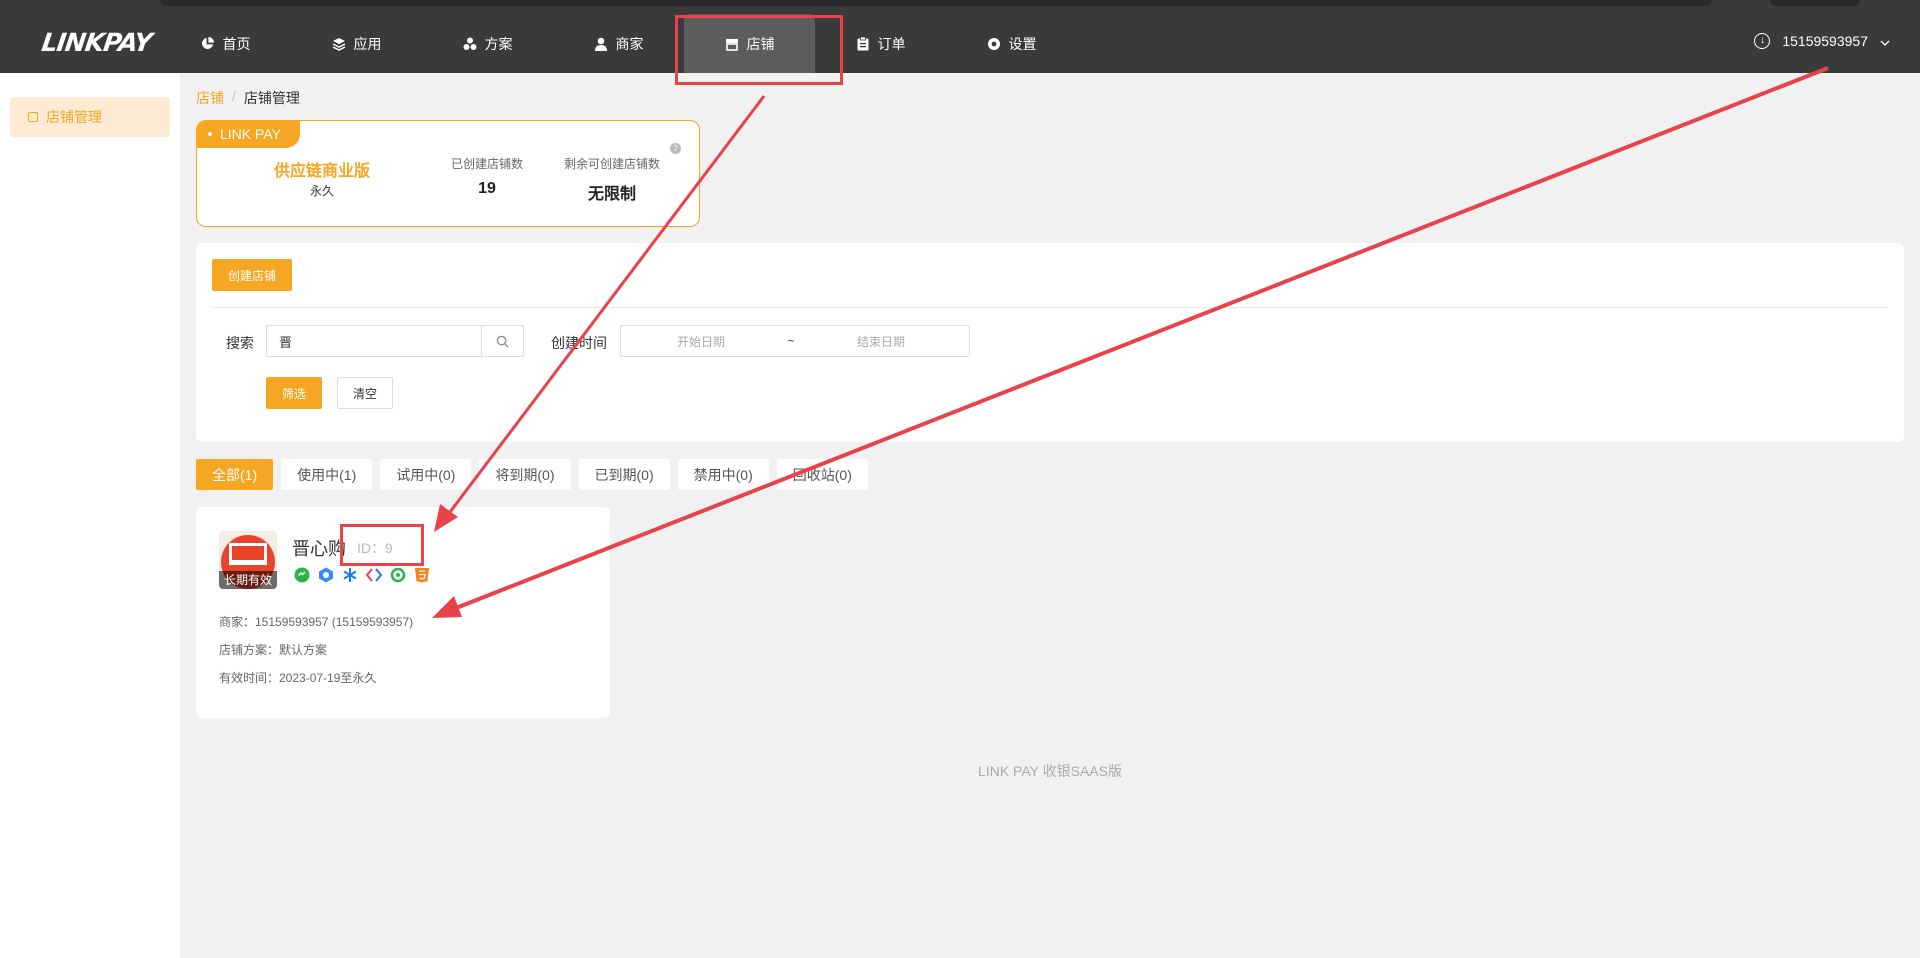 This screenshot has width=1920, height=958. Describe the element at coordinates (487, 188) in the screenshot. I see `stat-created-value: 19` at that location.